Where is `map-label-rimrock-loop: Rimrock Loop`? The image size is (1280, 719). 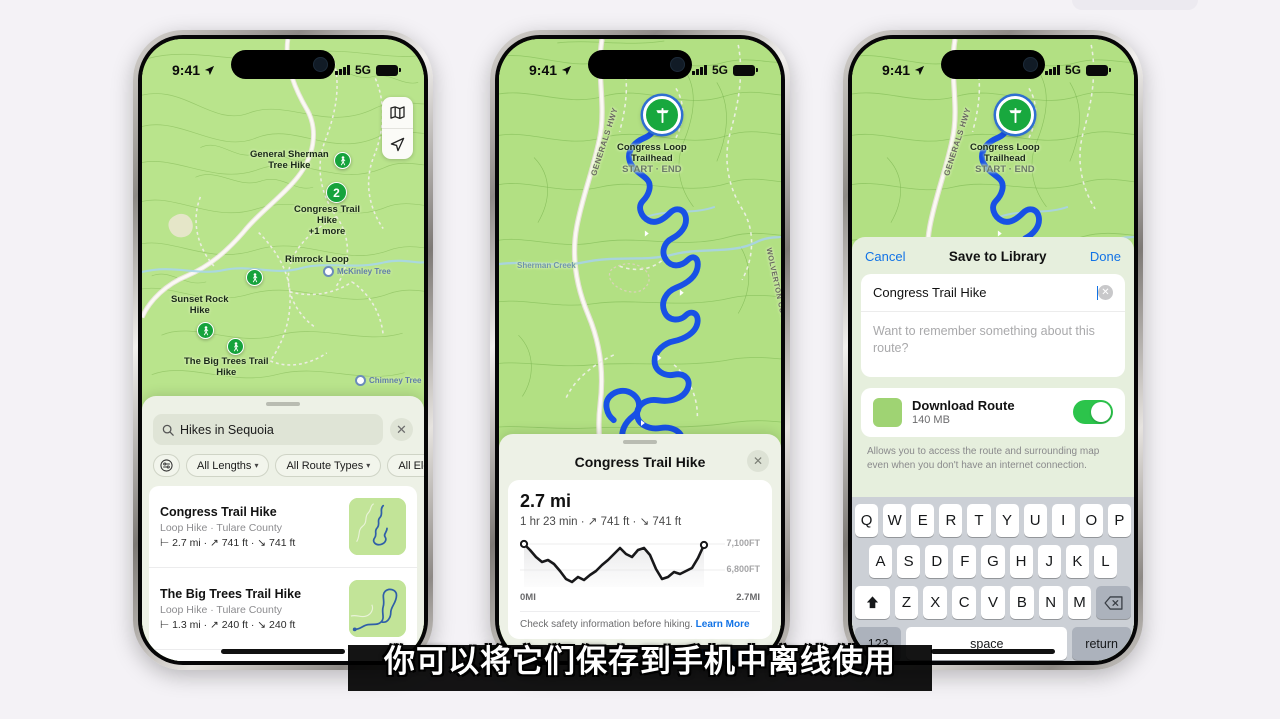 map-label-rimrock-loop: Rimrock Loop is located at coordinates (317, 259).